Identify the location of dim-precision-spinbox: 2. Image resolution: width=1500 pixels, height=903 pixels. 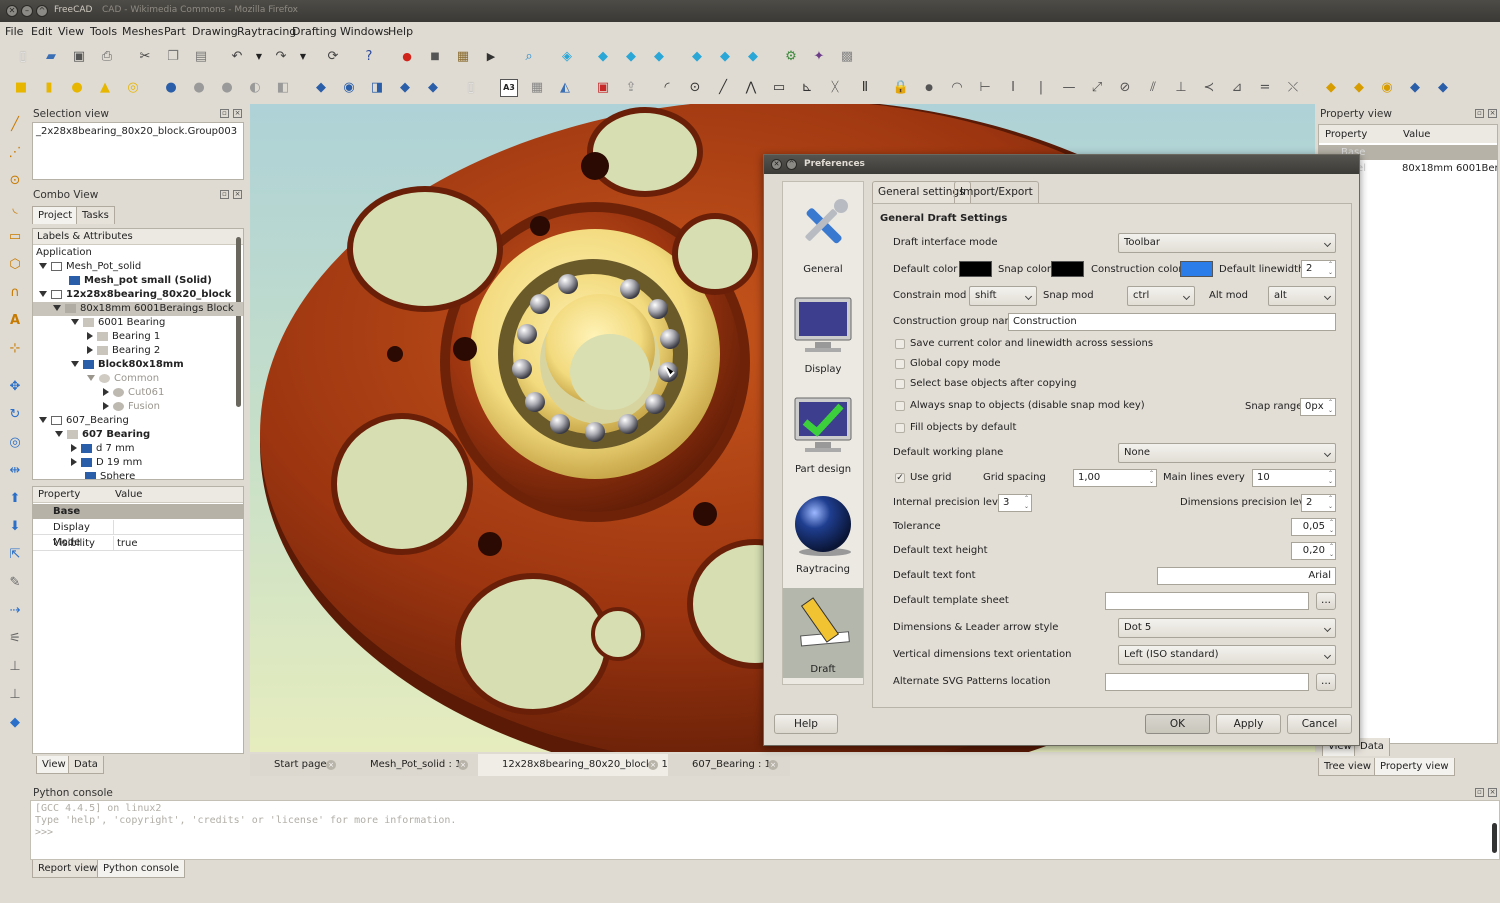
(1318, 503).